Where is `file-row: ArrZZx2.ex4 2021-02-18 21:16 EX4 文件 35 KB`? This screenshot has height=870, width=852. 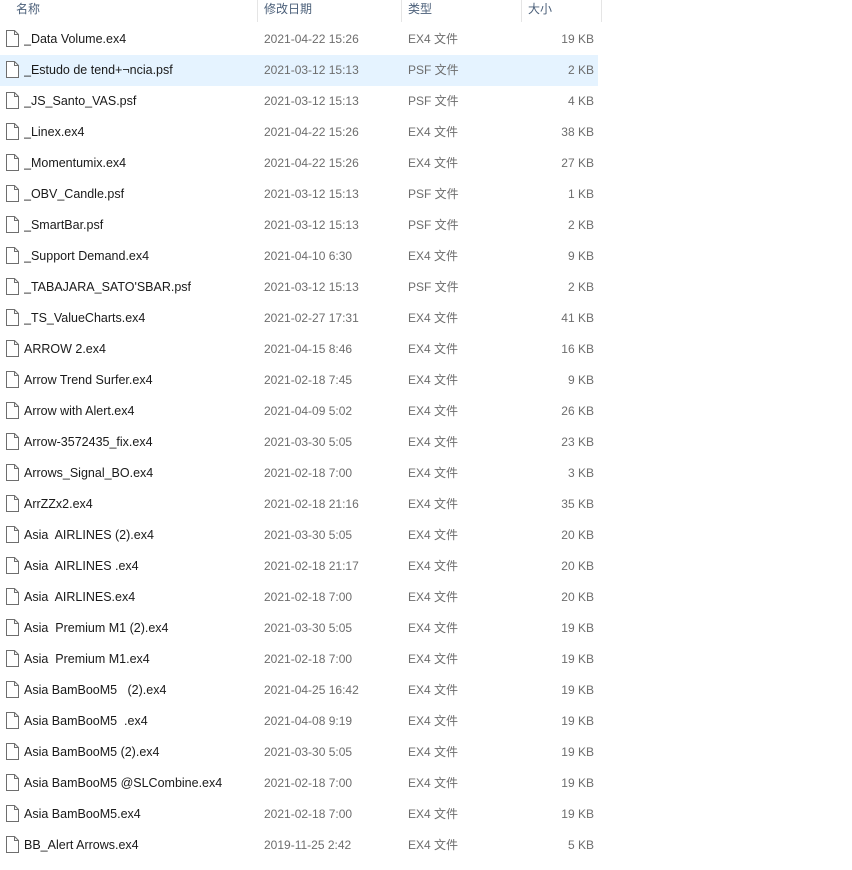
file-row: ArrZZx2.ex4 2021-02-18 21:16 EX4 文件 35 KB is located at coordinates (299, 504).